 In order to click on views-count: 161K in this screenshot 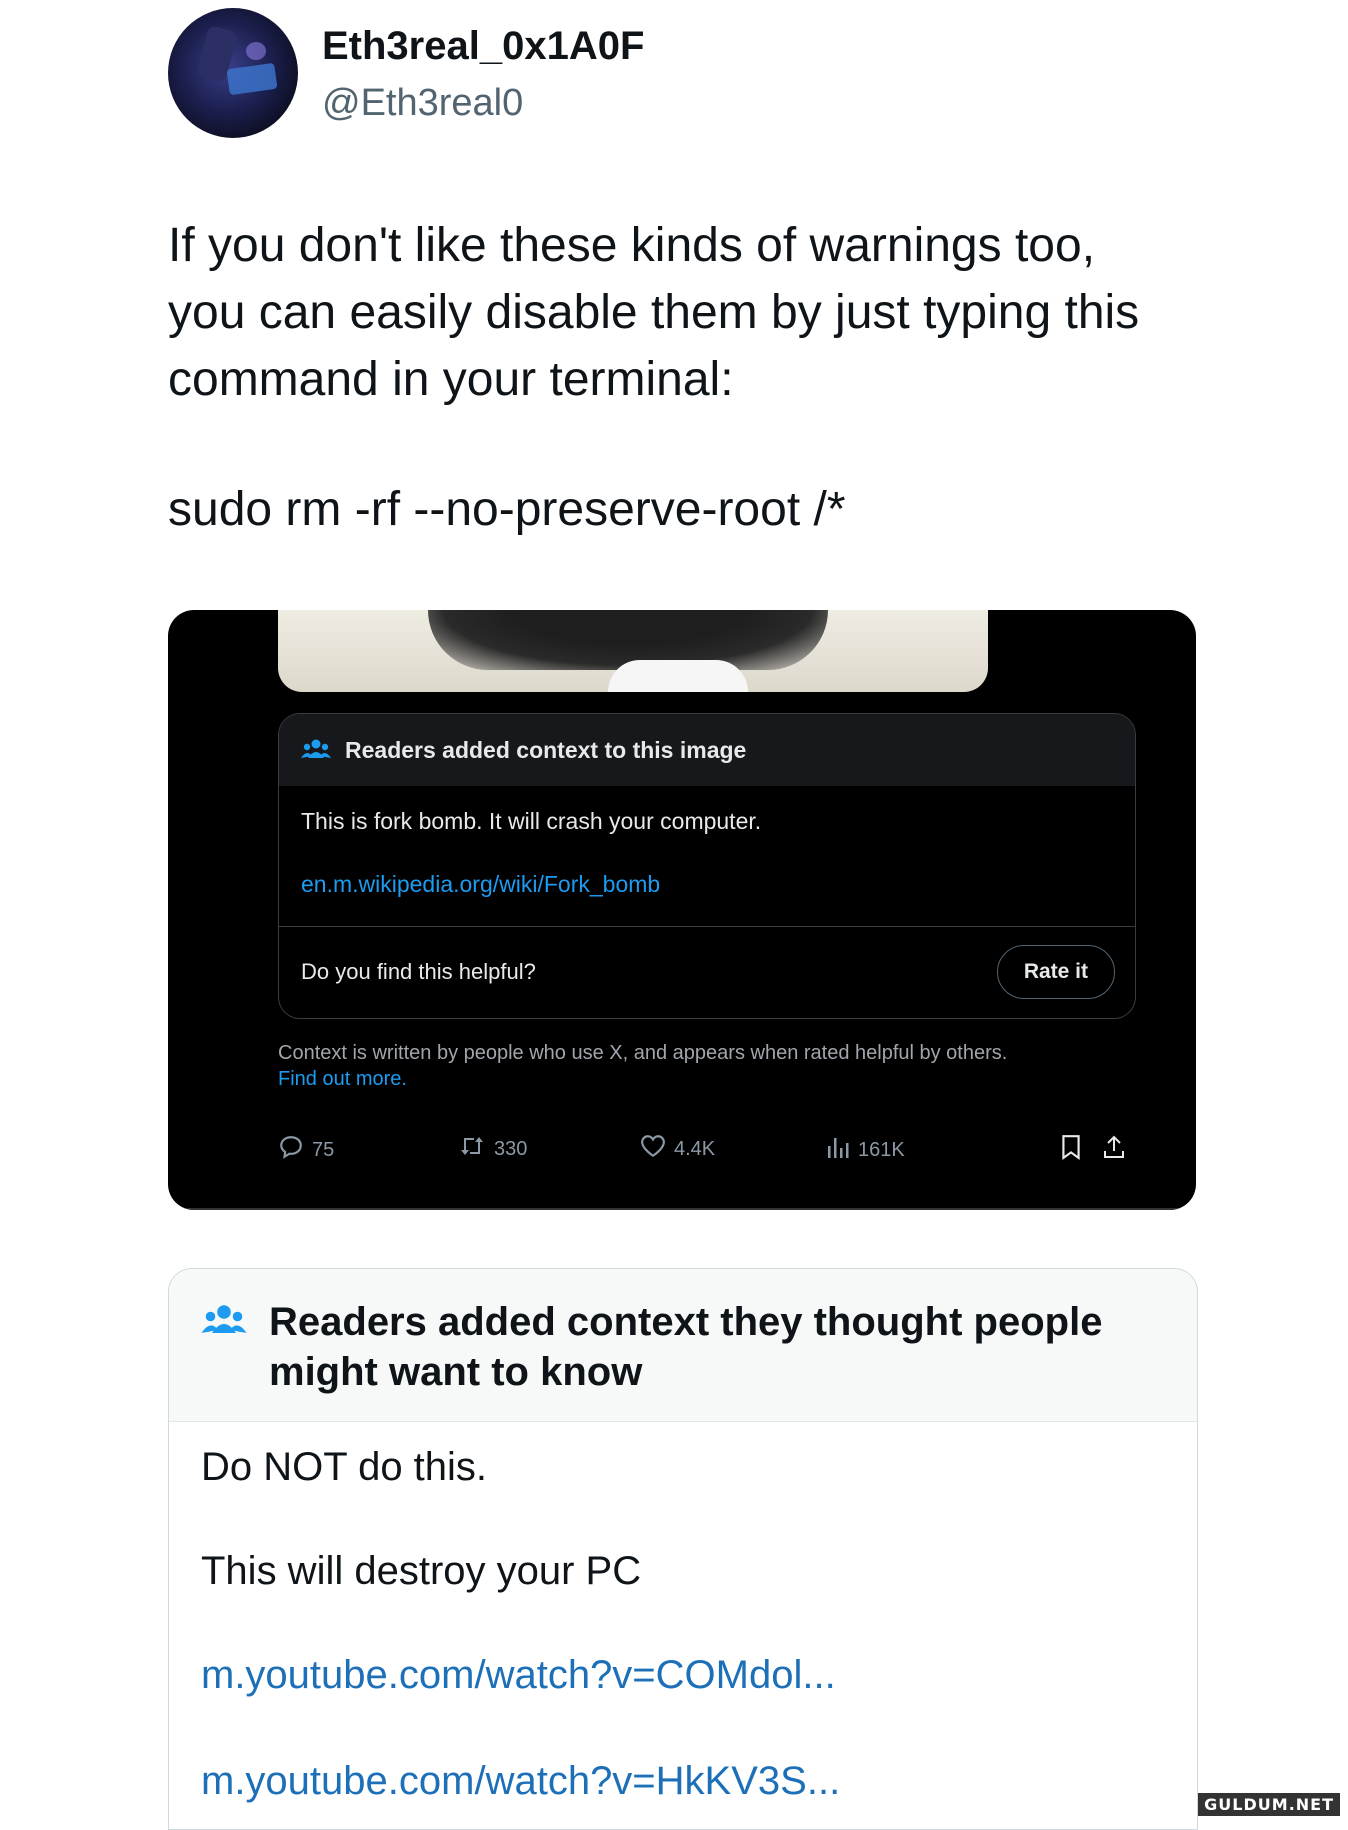, I will do `click(881, 1149)`.